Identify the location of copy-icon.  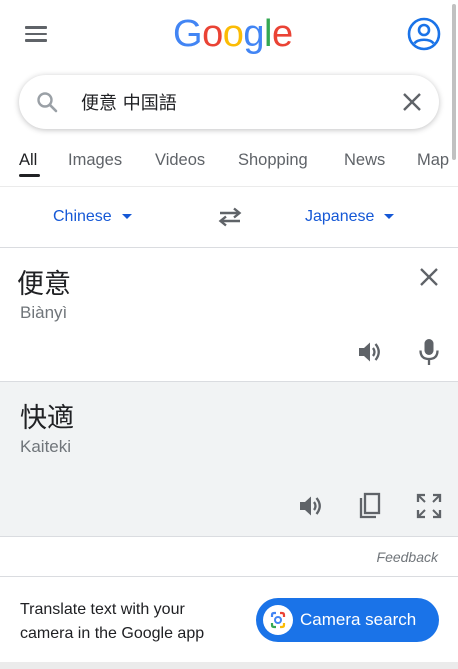
(370, 506).